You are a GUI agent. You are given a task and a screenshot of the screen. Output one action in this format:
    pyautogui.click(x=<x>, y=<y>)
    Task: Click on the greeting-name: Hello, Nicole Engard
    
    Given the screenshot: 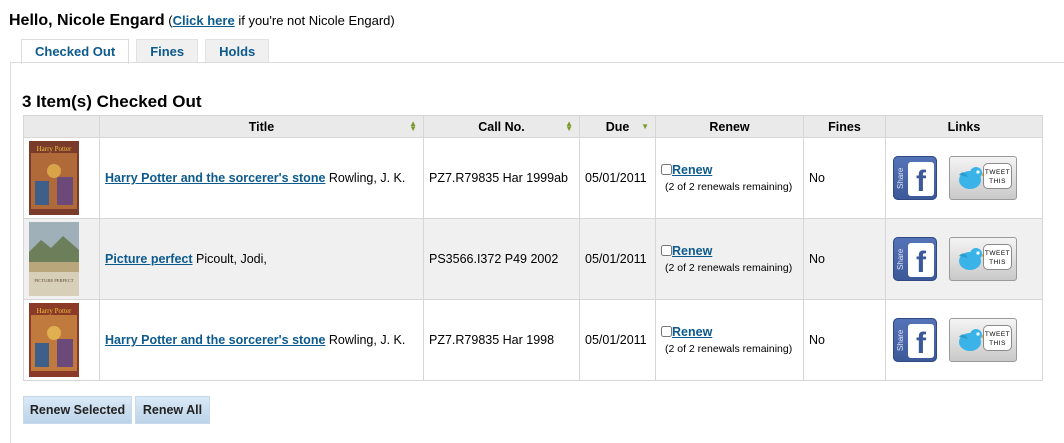 What is the action you would take?
    pyautogui.click(x=87, y=20)
    